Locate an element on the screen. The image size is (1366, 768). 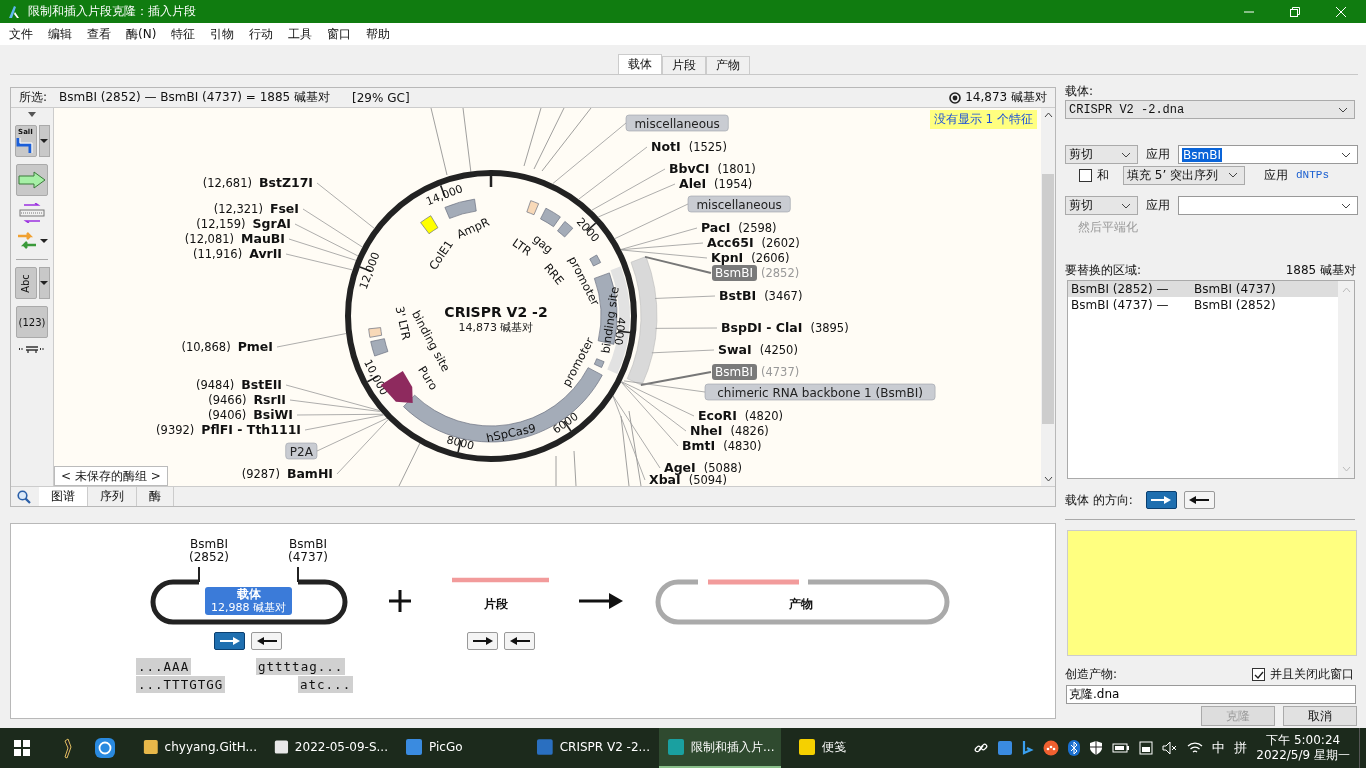
enzyme-label: NotI (1525) is located at coordinates (689, 146).